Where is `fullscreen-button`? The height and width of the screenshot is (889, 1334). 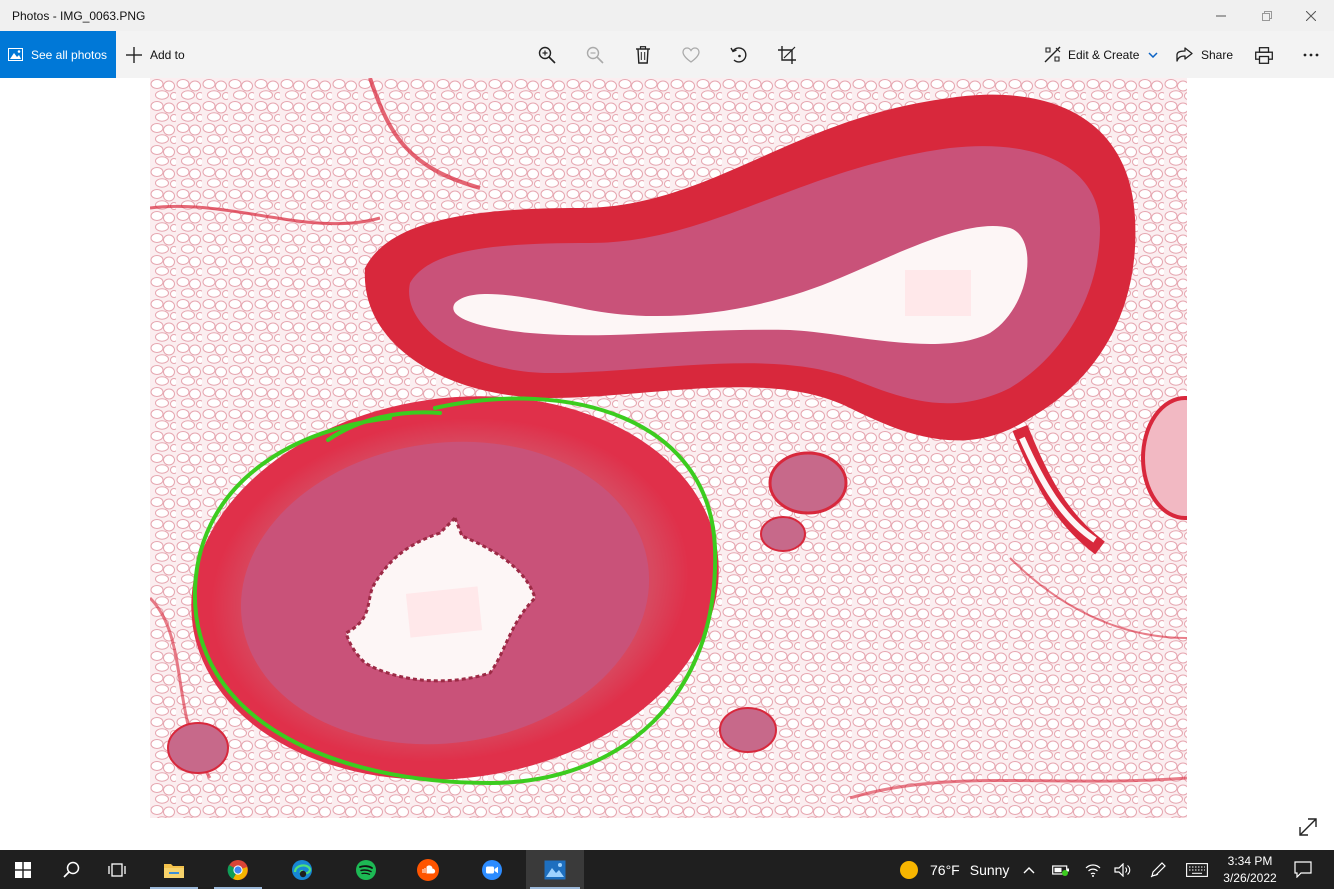
fullscreen-button is located at coordinates (1310, 829).